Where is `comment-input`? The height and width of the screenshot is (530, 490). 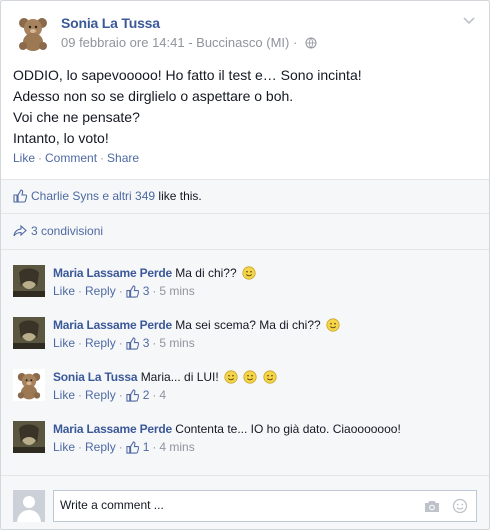 comment-input is located at coordinates (230, 505).